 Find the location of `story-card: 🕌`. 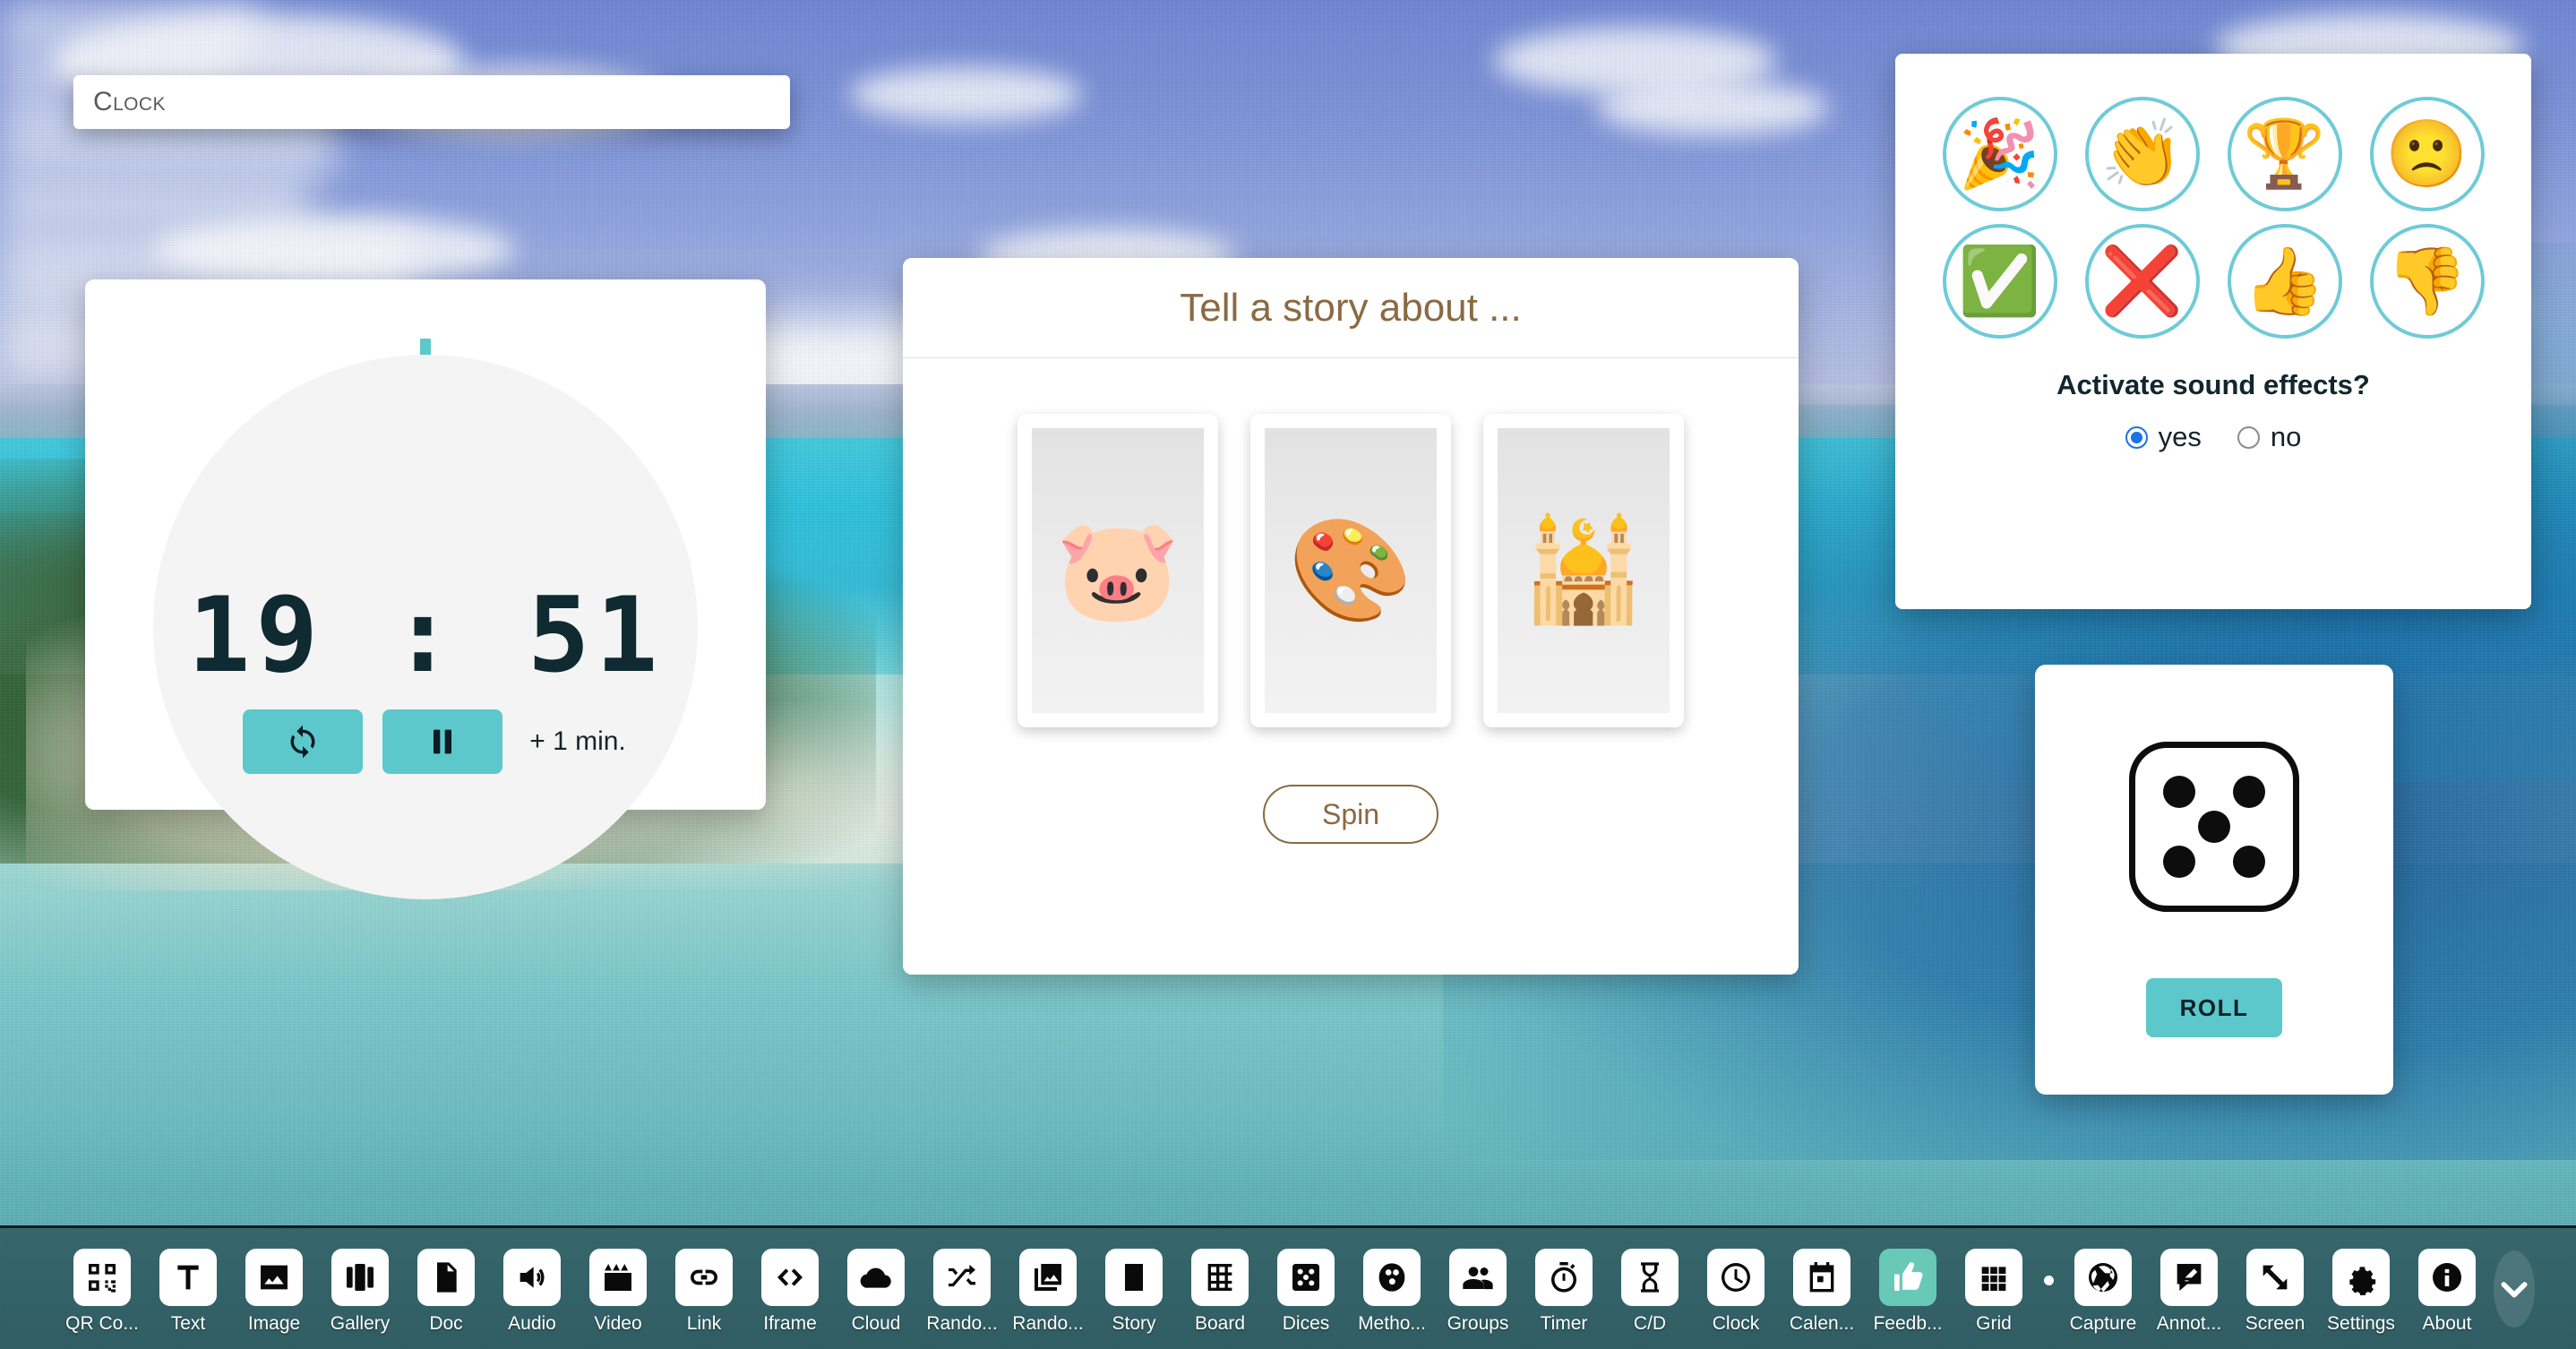

story-card: 🕌 is located at coordinates (1583, 570).